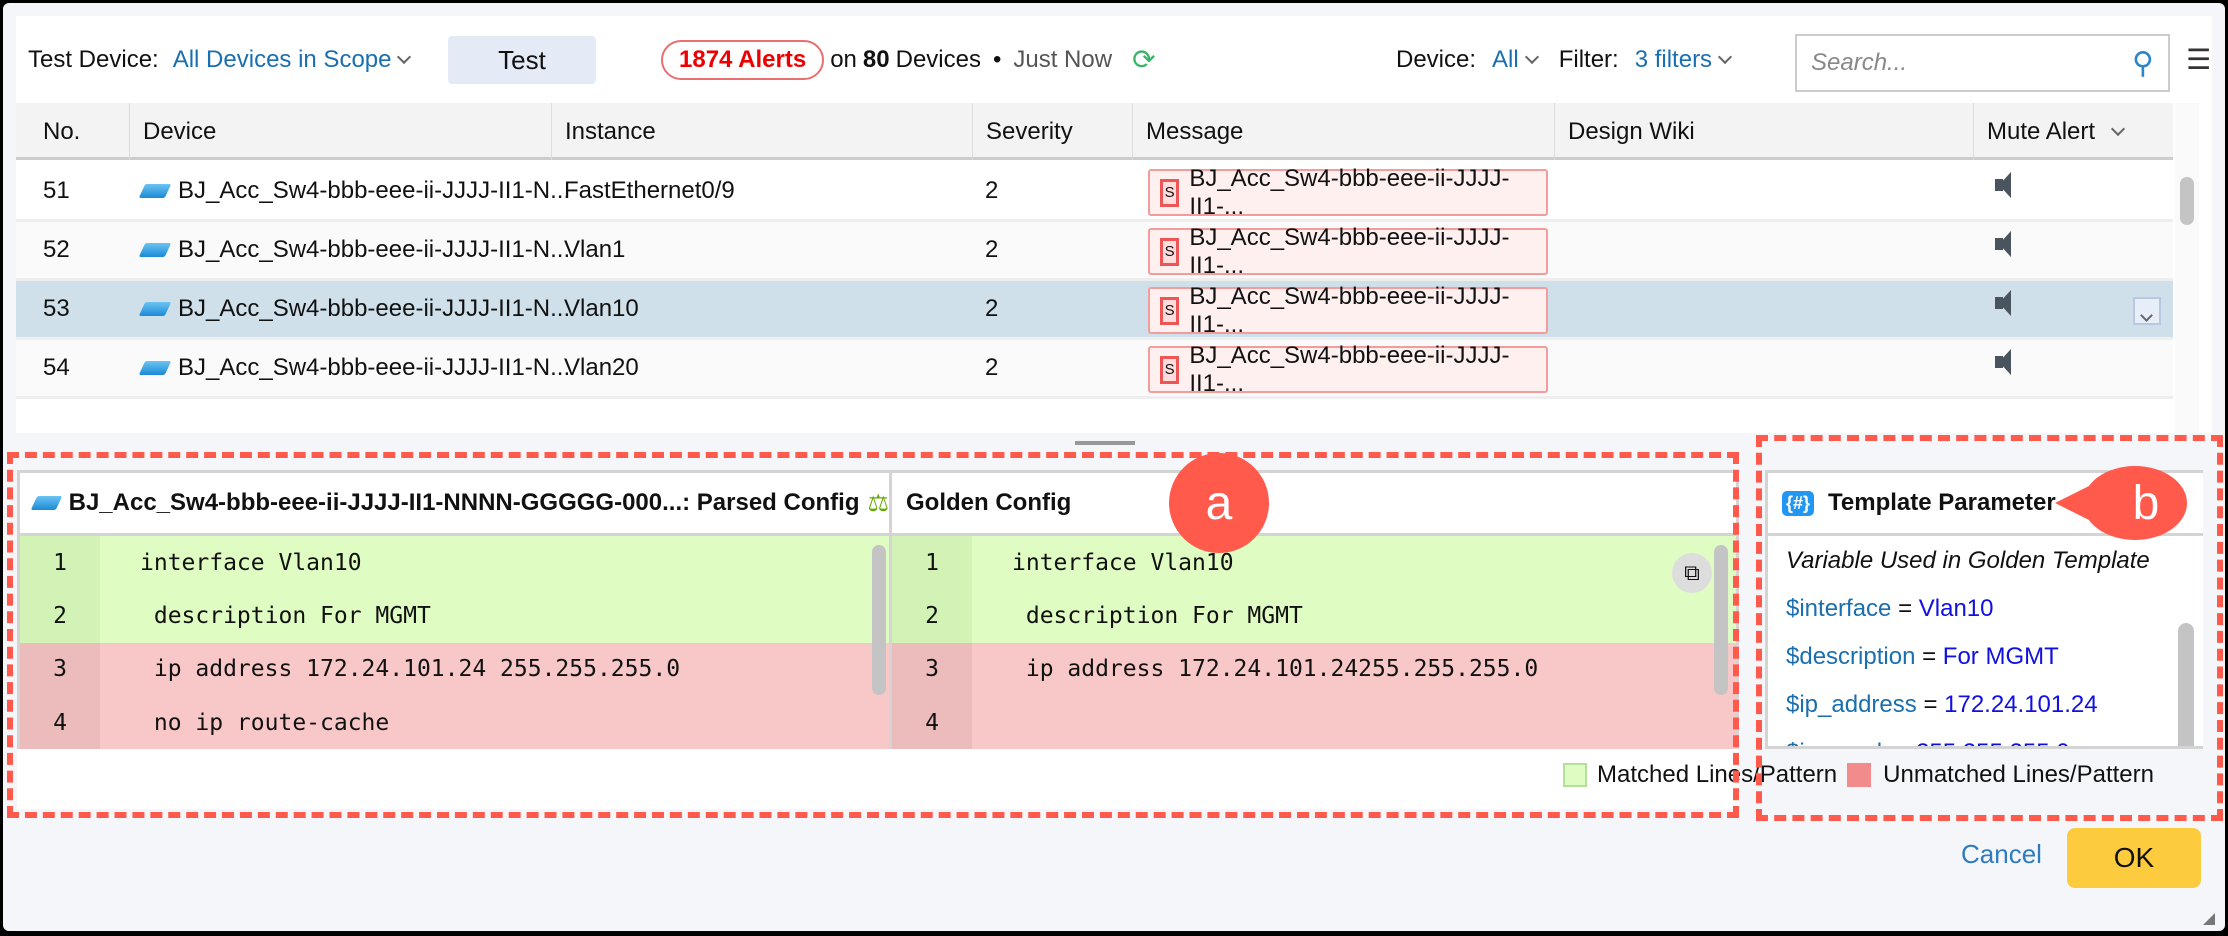 The image size is (2228, 936). I want to click on resize-handle-icon, so click(2209, 919).